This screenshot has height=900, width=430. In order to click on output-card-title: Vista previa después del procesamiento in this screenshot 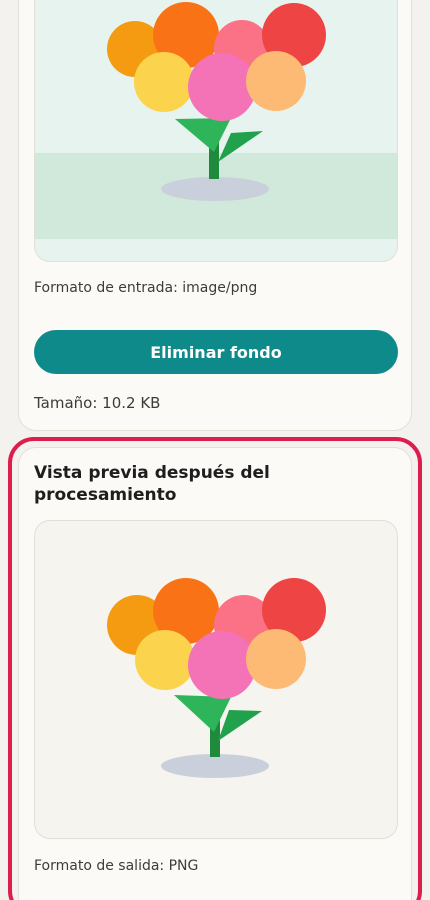, I will do `click(152, 484)`.